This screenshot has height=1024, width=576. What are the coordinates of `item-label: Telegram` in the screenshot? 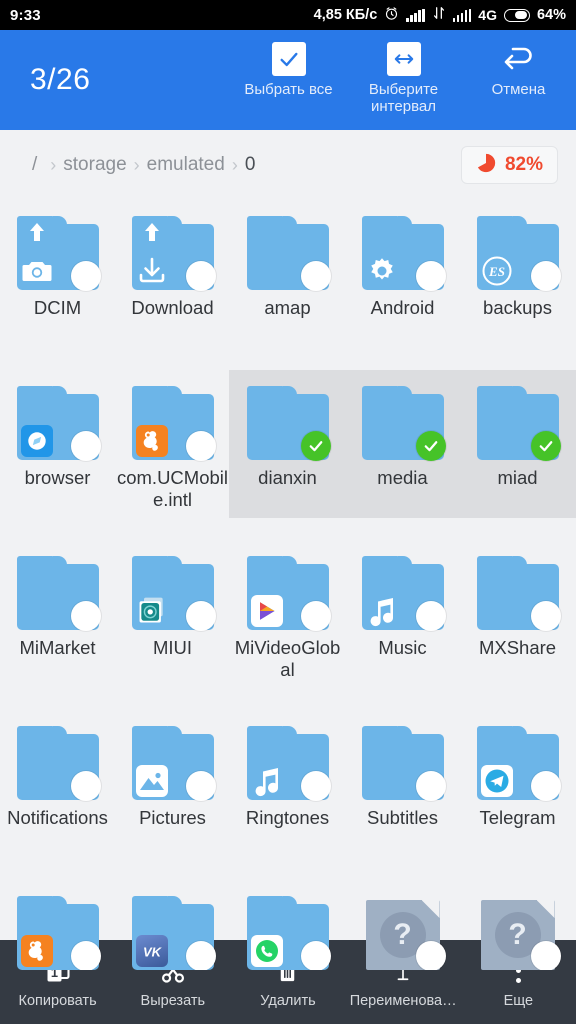 It's located at (517, 817).